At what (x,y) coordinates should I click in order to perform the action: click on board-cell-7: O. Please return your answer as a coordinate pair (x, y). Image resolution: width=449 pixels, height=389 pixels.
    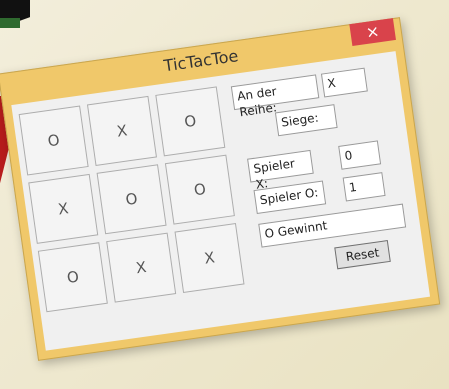
    Looking at the image, I should click on (72, 277).